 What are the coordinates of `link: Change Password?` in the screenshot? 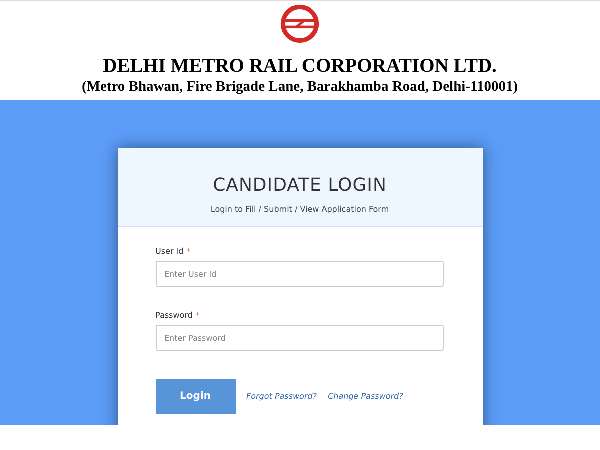 It's located at (366, 396).